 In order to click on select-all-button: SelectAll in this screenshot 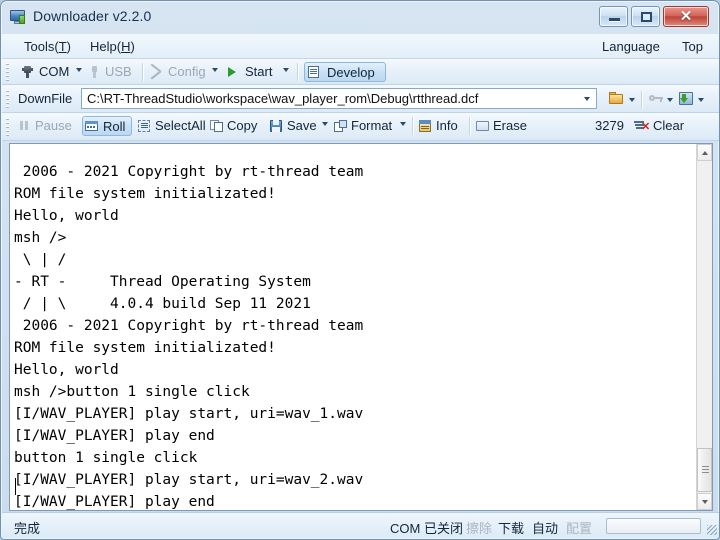, I will do `click(180, 126)`.